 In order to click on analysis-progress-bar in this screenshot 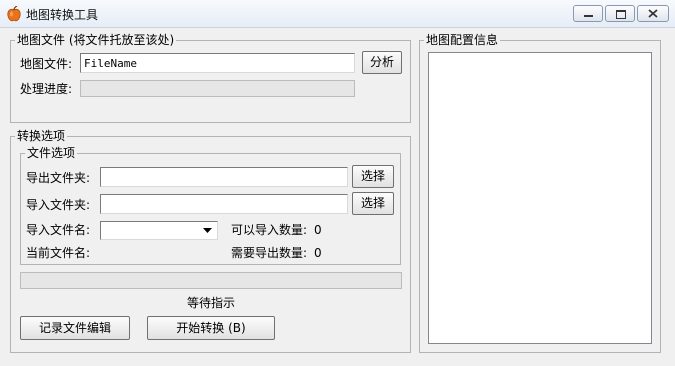, I will do `click(217, 88)`.